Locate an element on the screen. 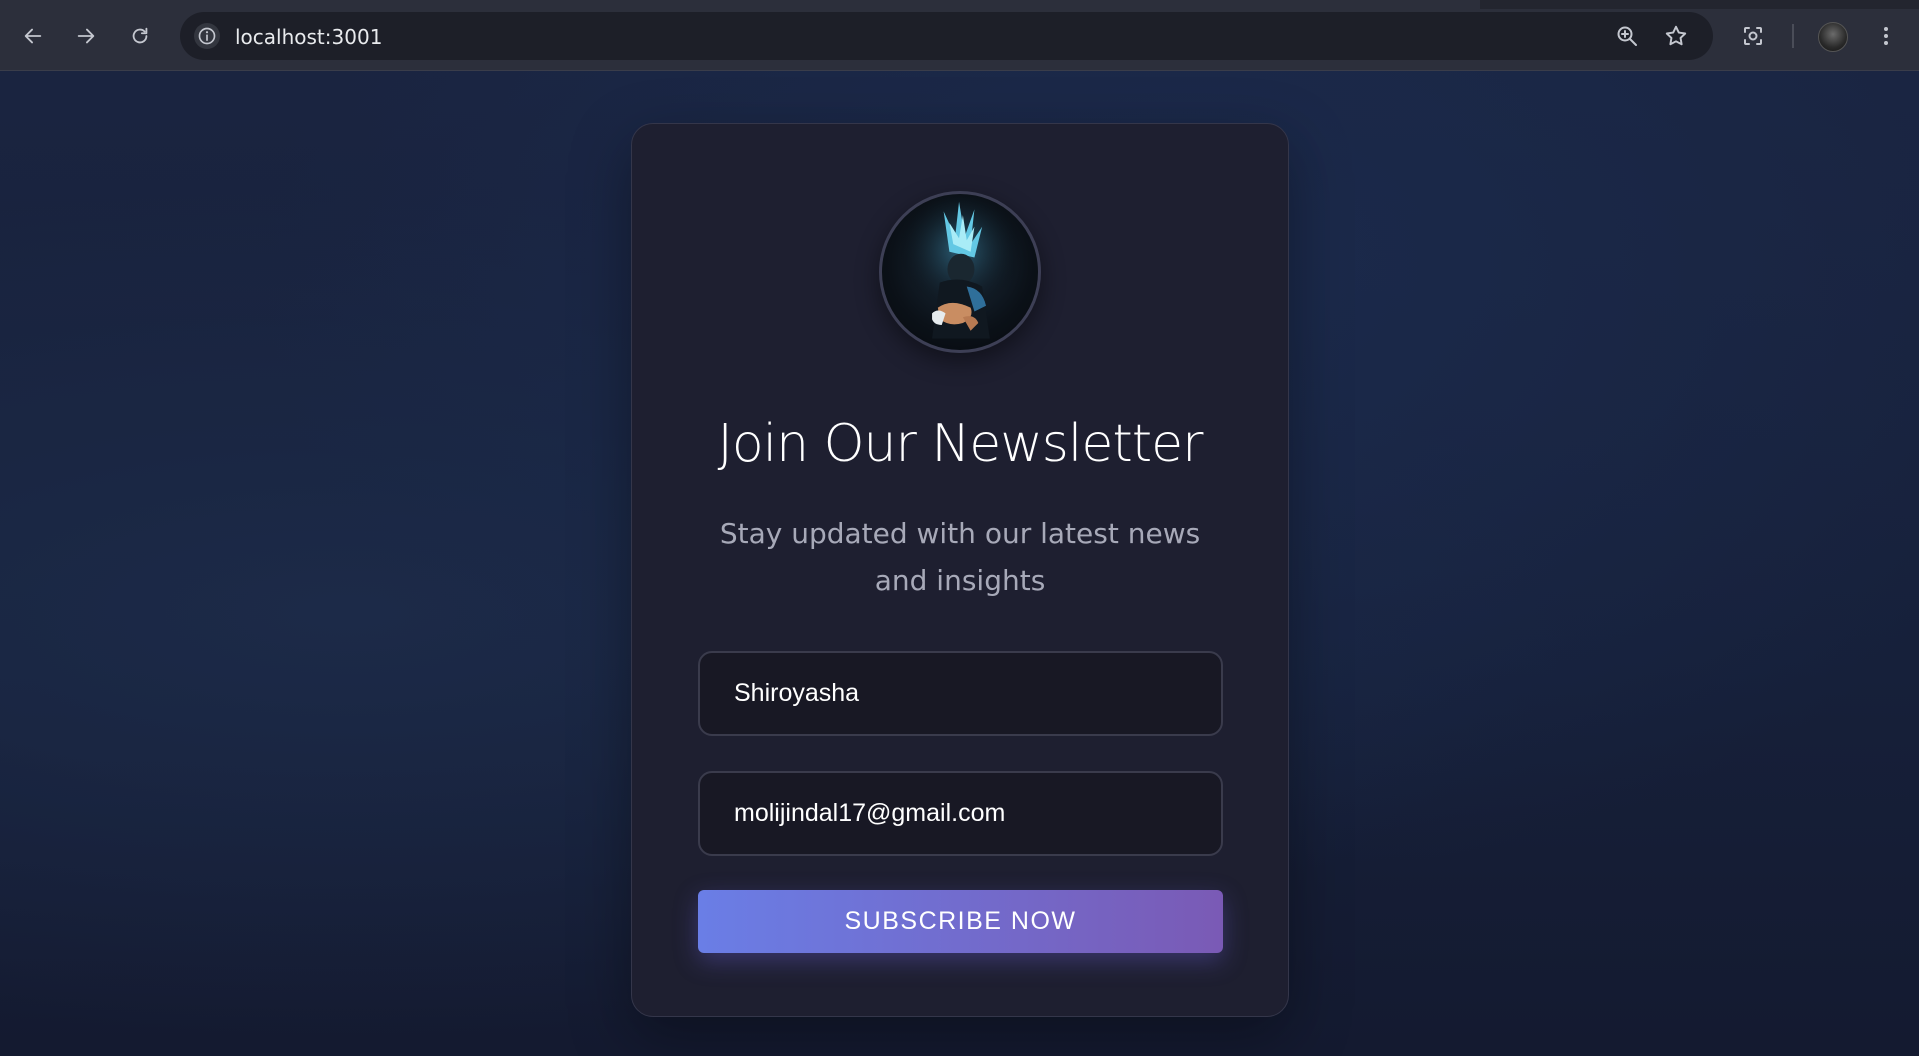 This screenshot has height=1056, width=1919. character-illustration is located at coordinates (960, 272).